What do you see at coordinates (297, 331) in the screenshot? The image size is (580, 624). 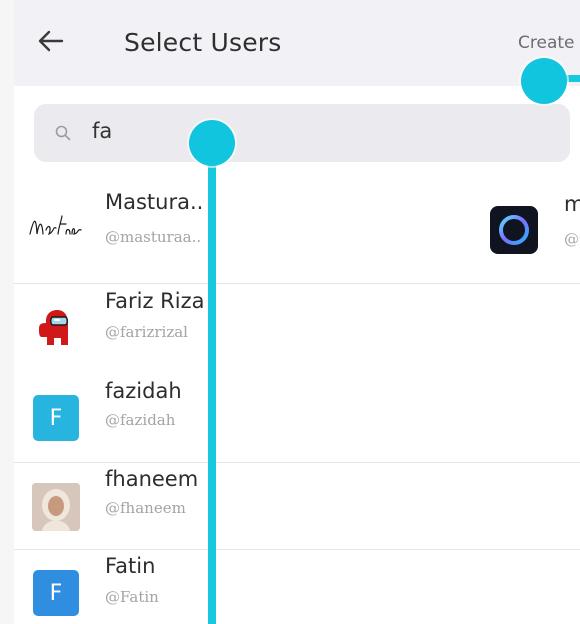 I see `user-row: Fariz Riza @farizrizal` at bounding box center [297, 331].